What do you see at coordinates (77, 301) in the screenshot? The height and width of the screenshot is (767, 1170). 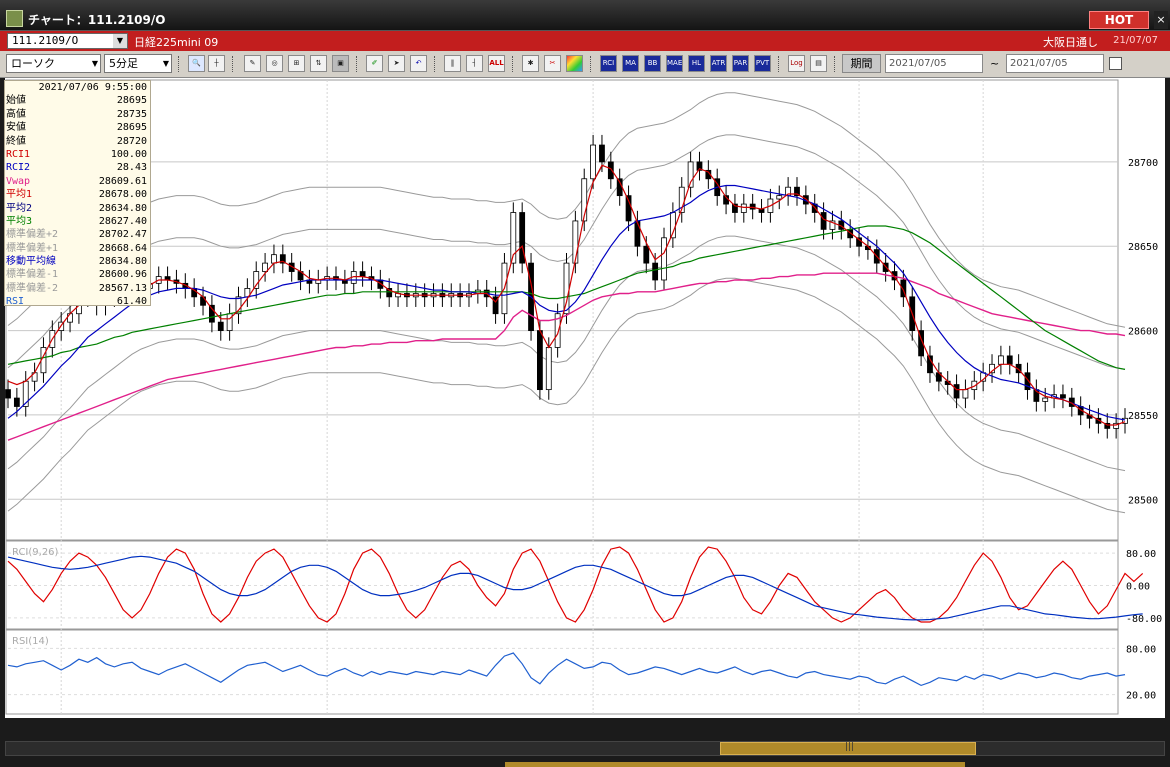 I see `data-row: RSI 61.40` at bounding box center [77, 301].